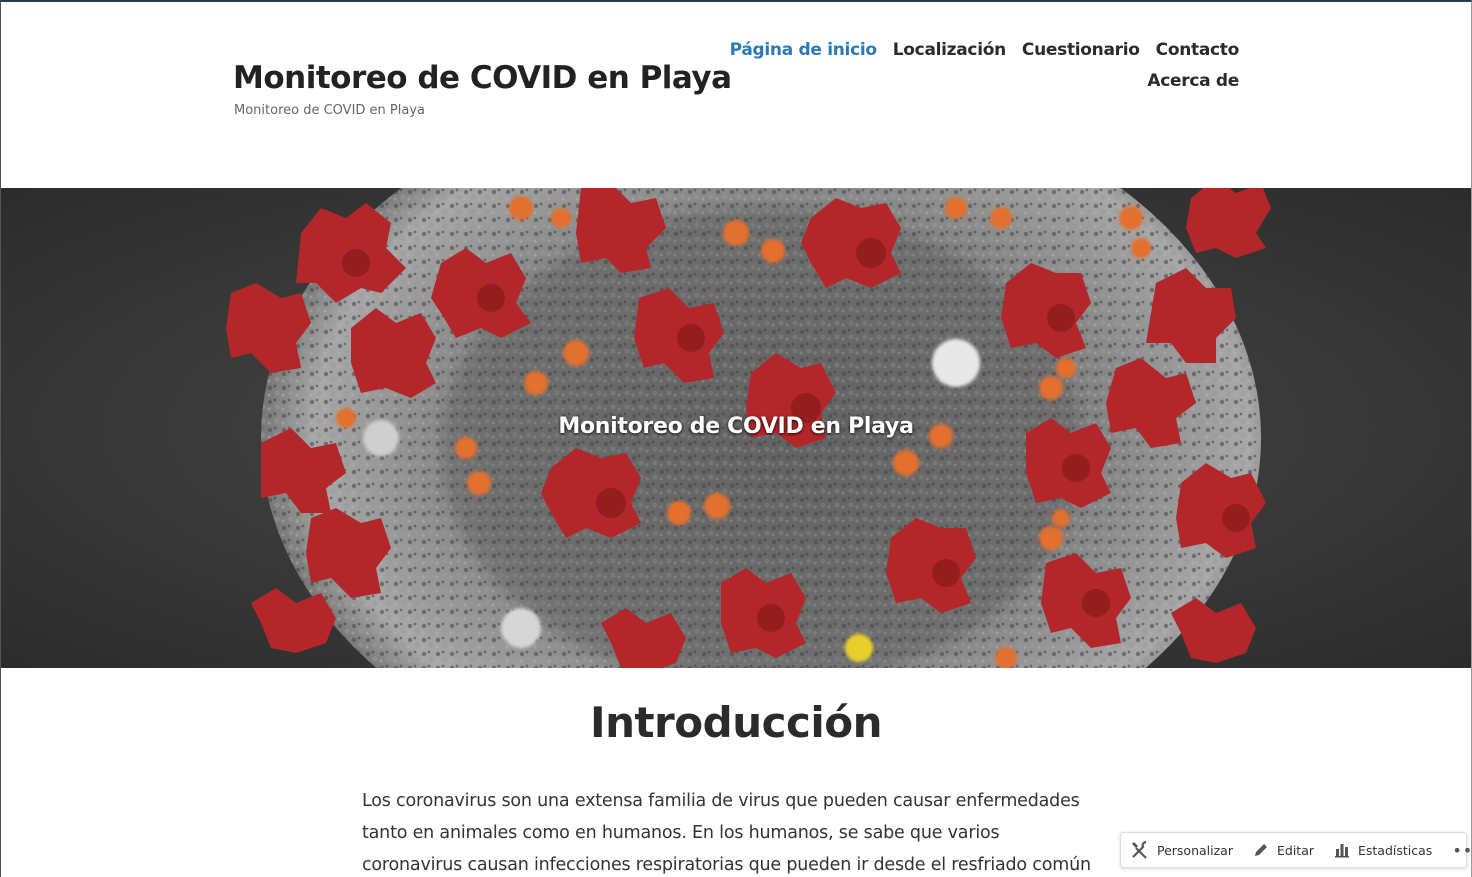  I want to click on nav-item-acerca-de: Acerca de, so click(1193, 86).